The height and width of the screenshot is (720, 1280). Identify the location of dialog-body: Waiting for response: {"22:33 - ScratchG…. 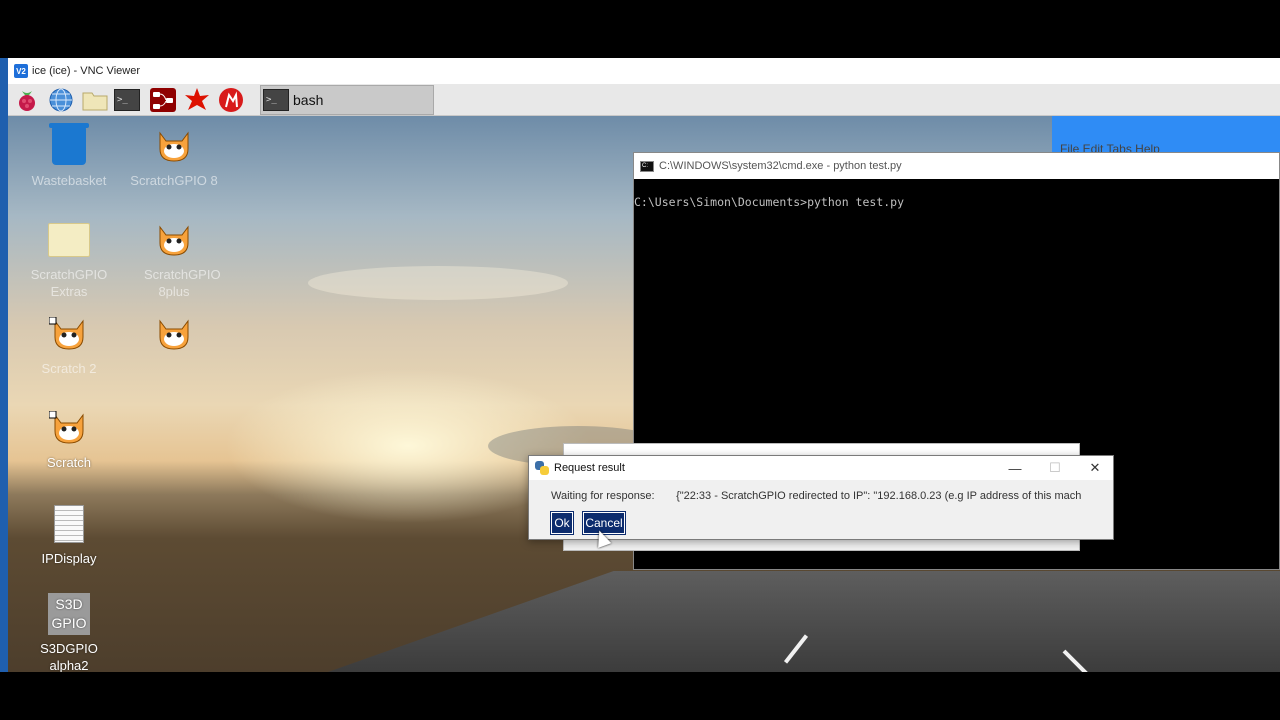
(821, 491).